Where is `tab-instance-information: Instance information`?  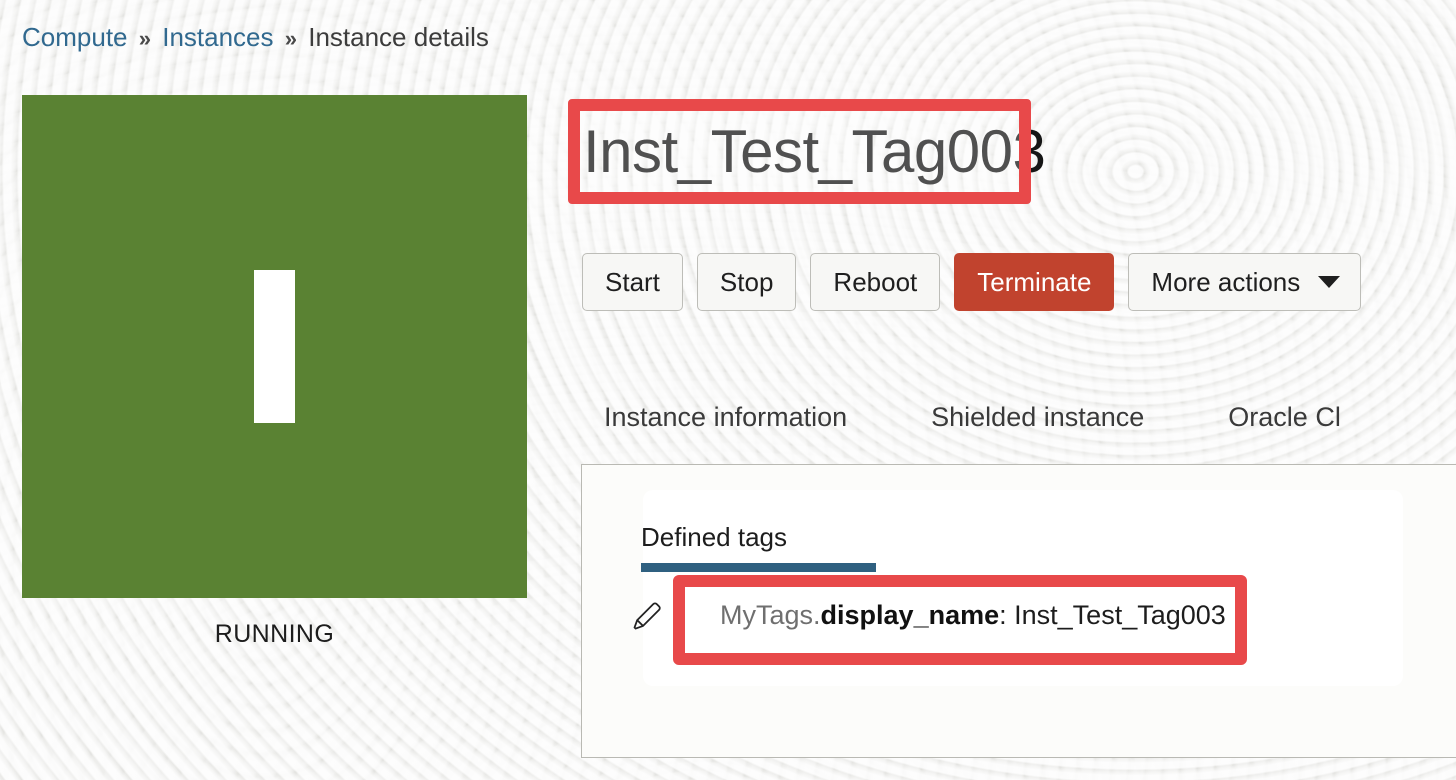
tab-instance-information: Instance information is located at coordinates (725, 421).